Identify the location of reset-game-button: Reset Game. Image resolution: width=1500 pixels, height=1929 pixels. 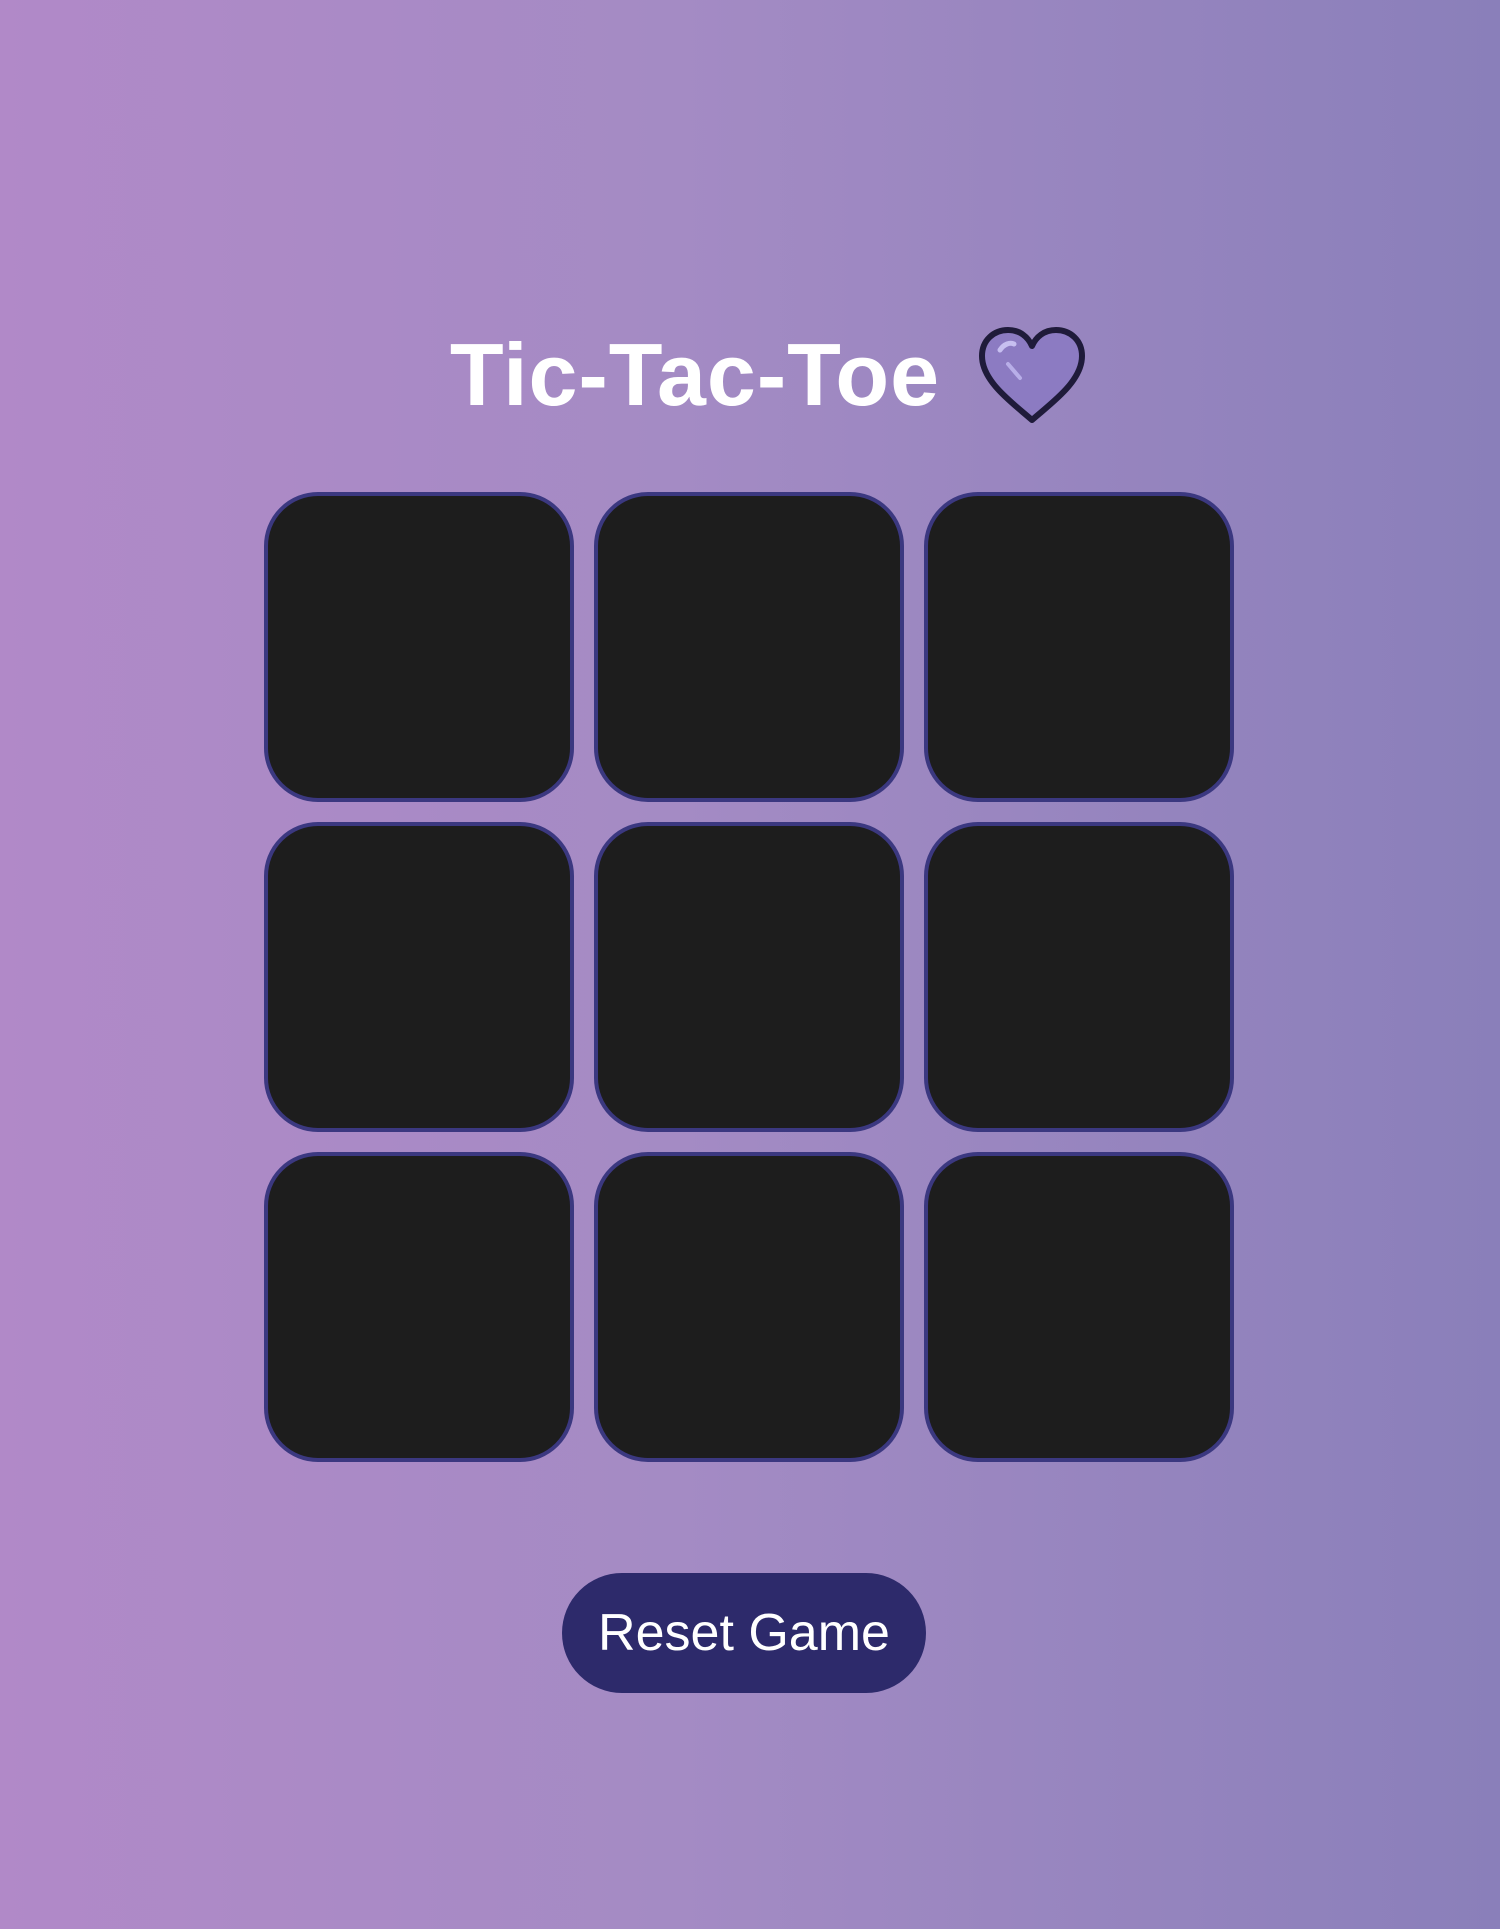
(744, 1633).